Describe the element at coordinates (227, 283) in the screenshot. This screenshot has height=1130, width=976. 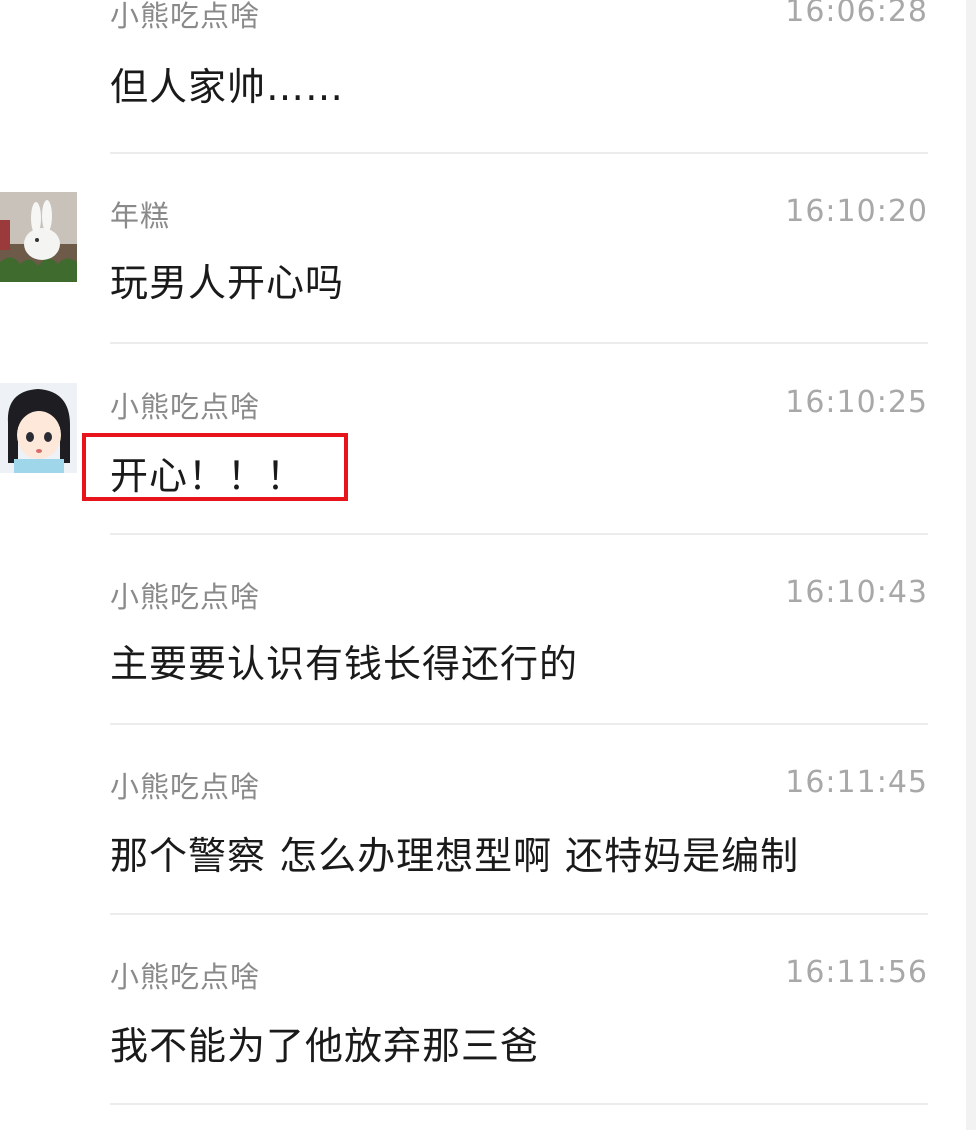
I see `message-text: 玩男人开心吗` at that location.